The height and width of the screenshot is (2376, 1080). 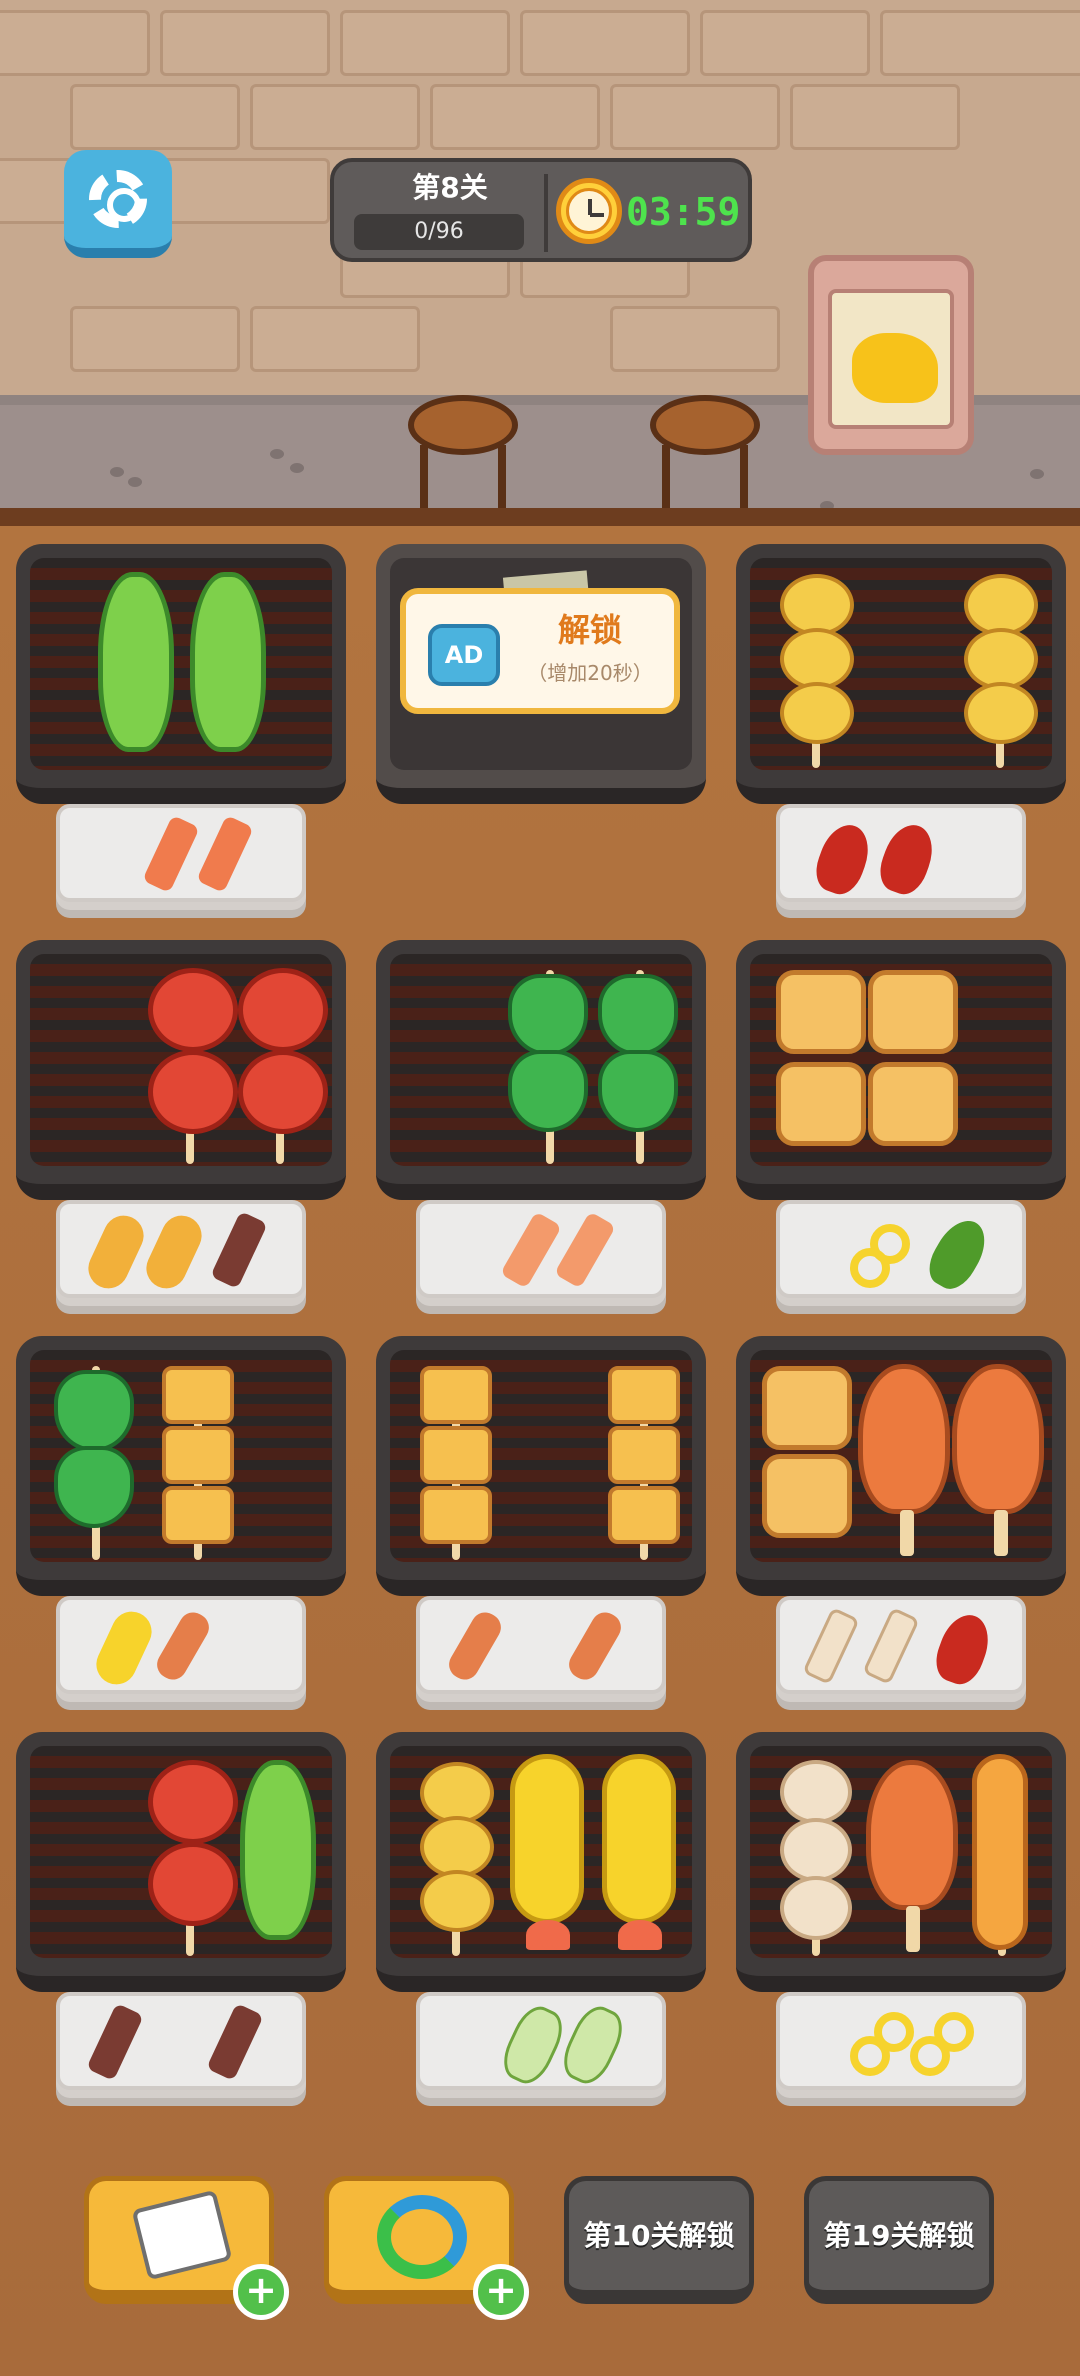 I want to click on popcorn-machine, so click(x=891, y=355).